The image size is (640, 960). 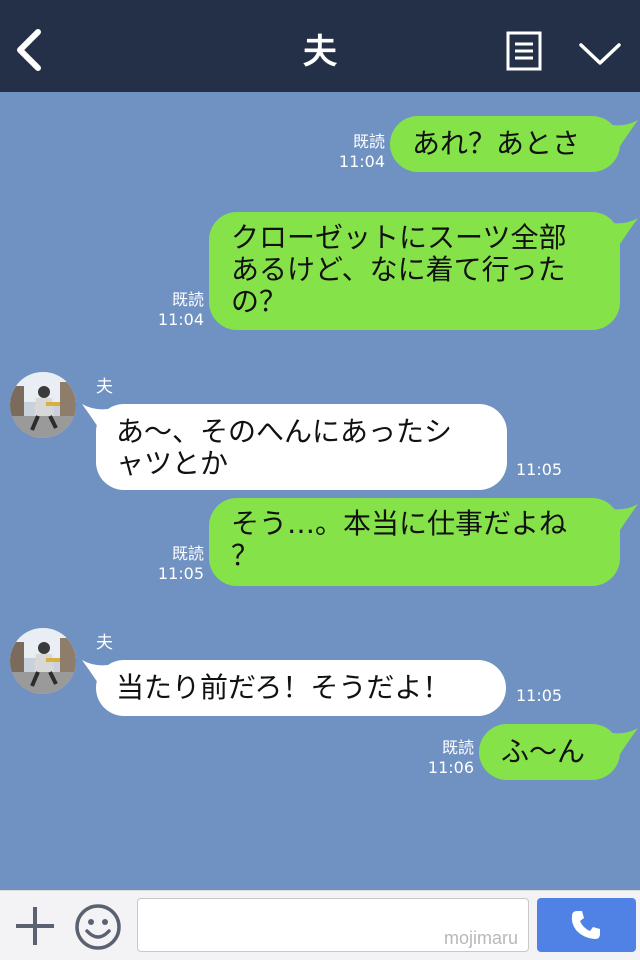 What do you see at coordinates (414, 542) in the screenshot?
I see `message-bubble-outgoing: そう…。本当に仕事だよね ？` at bounding box center [414, 542].